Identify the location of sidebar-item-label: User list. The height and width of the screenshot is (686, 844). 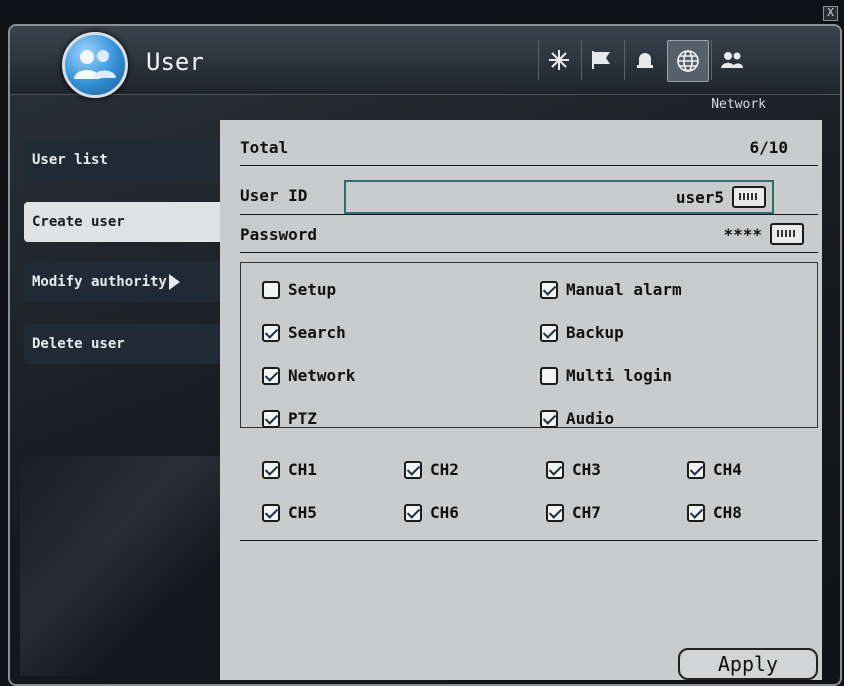
(70, 160).